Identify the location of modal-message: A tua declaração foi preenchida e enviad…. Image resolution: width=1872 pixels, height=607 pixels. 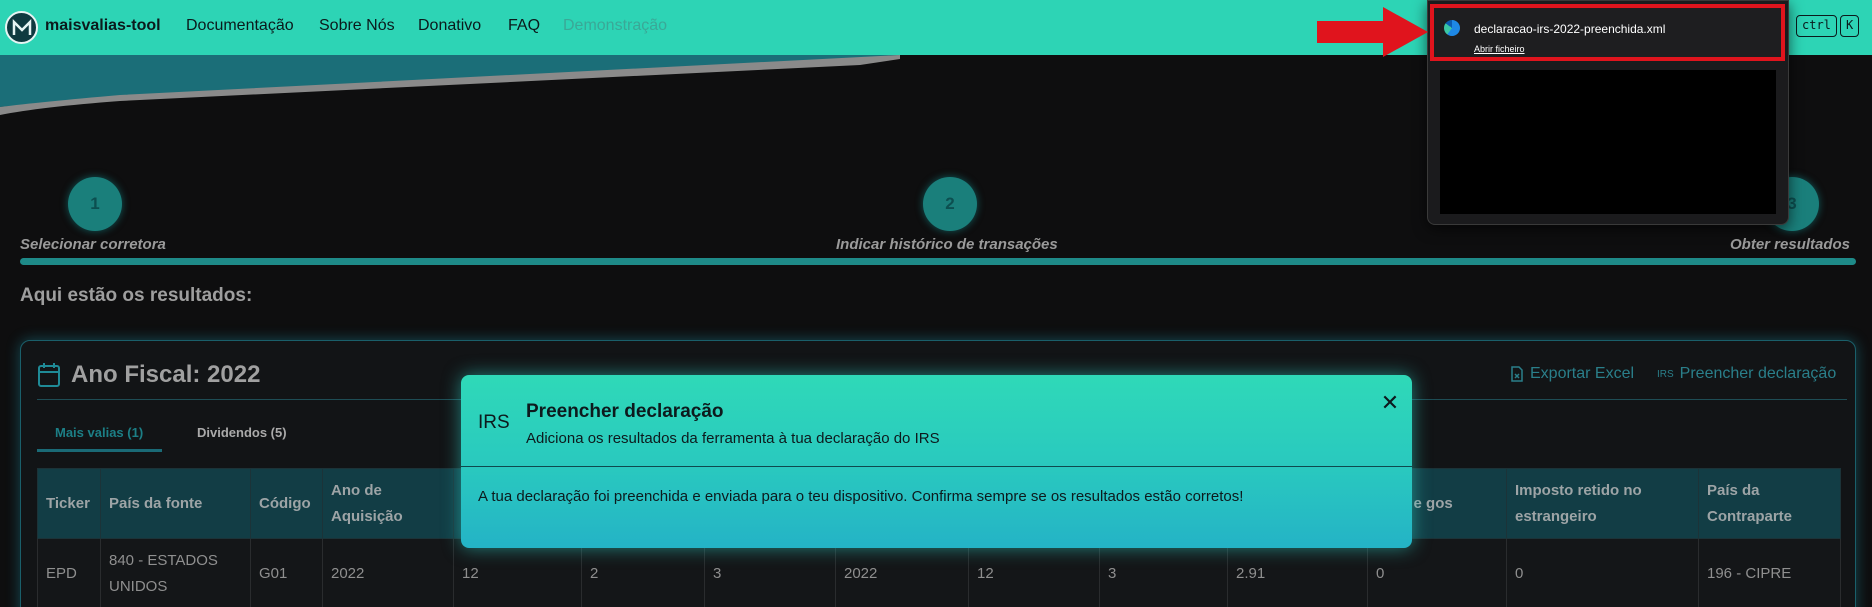
(861, 496).